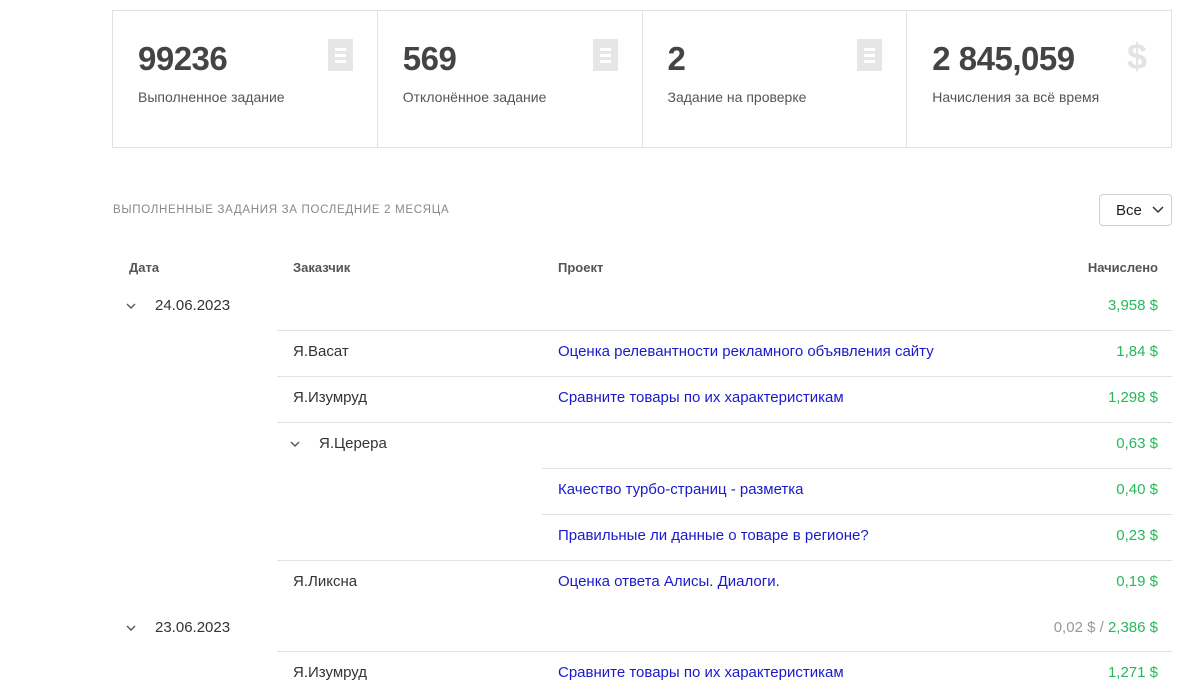  Describe the element at coordinates (1129, 210) in the screenshot. I see `filter-value: Все` at that location.